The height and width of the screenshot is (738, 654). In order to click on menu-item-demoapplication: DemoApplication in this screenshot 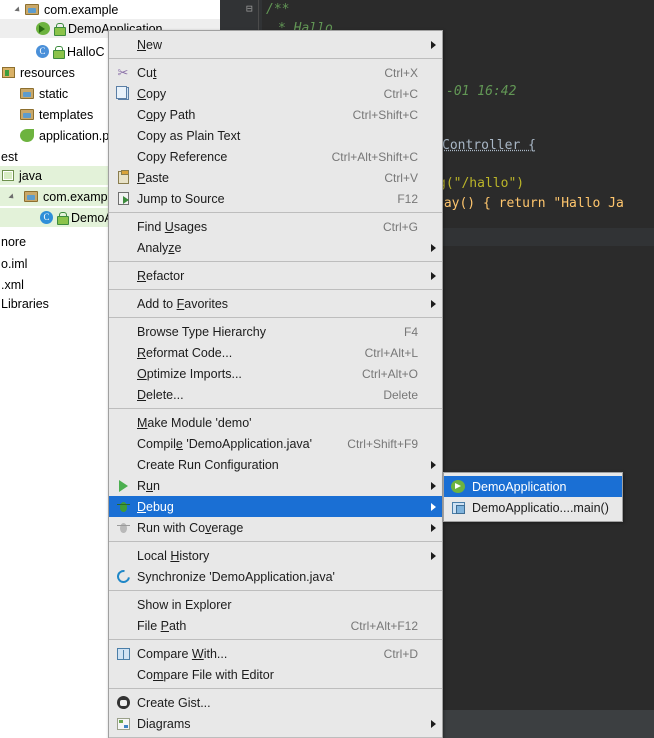, I will do `click(533, 486)`.